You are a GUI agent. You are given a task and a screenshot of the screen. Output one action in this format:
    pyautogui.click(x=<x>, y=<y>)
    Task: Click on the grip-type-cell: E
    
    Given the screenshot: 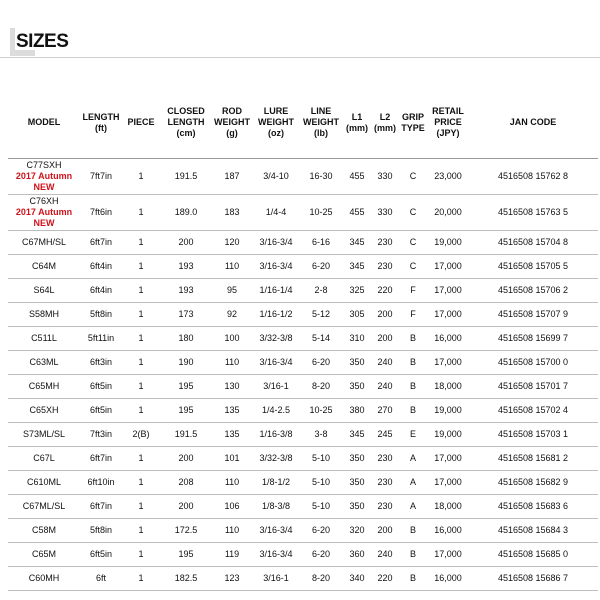 What is the action you would take?
    pyautogui.click(x=413, y=434)
    